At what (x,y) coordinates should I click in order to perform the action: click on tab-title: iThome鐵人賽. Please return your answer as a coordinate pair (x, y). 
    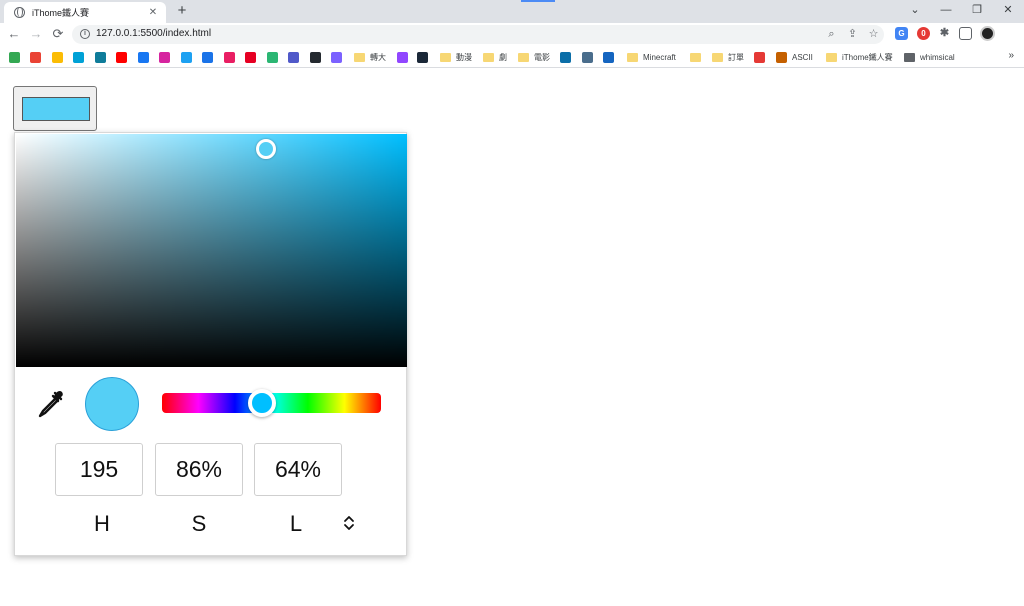
    Looking at the image, I should click on (61, 13).